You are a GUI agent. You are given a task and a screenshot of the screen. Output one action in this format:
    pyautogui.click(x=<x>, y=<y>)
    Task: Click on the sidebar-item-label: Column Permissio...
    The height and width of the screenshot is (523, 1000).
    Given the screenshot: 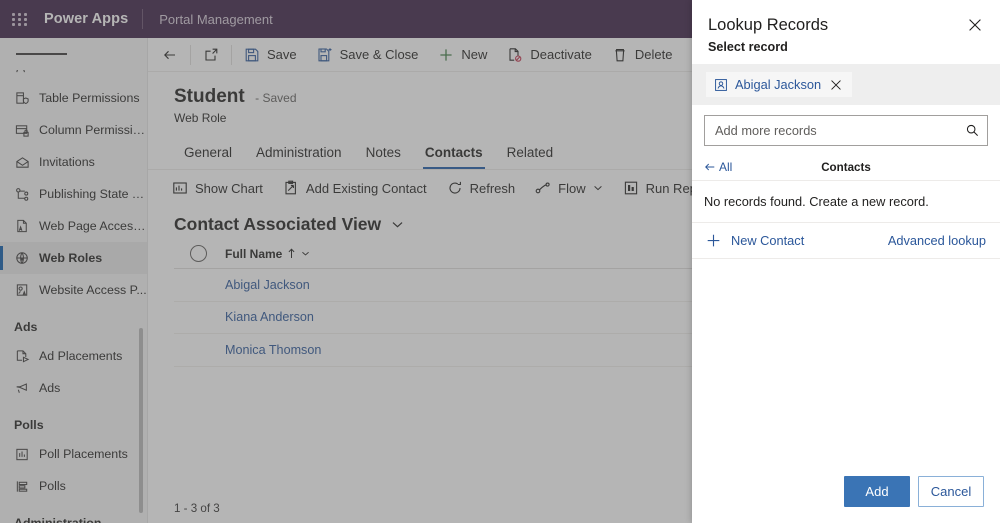 What is the action you would take?
    pyautogui.click(x=93, y=130)
    